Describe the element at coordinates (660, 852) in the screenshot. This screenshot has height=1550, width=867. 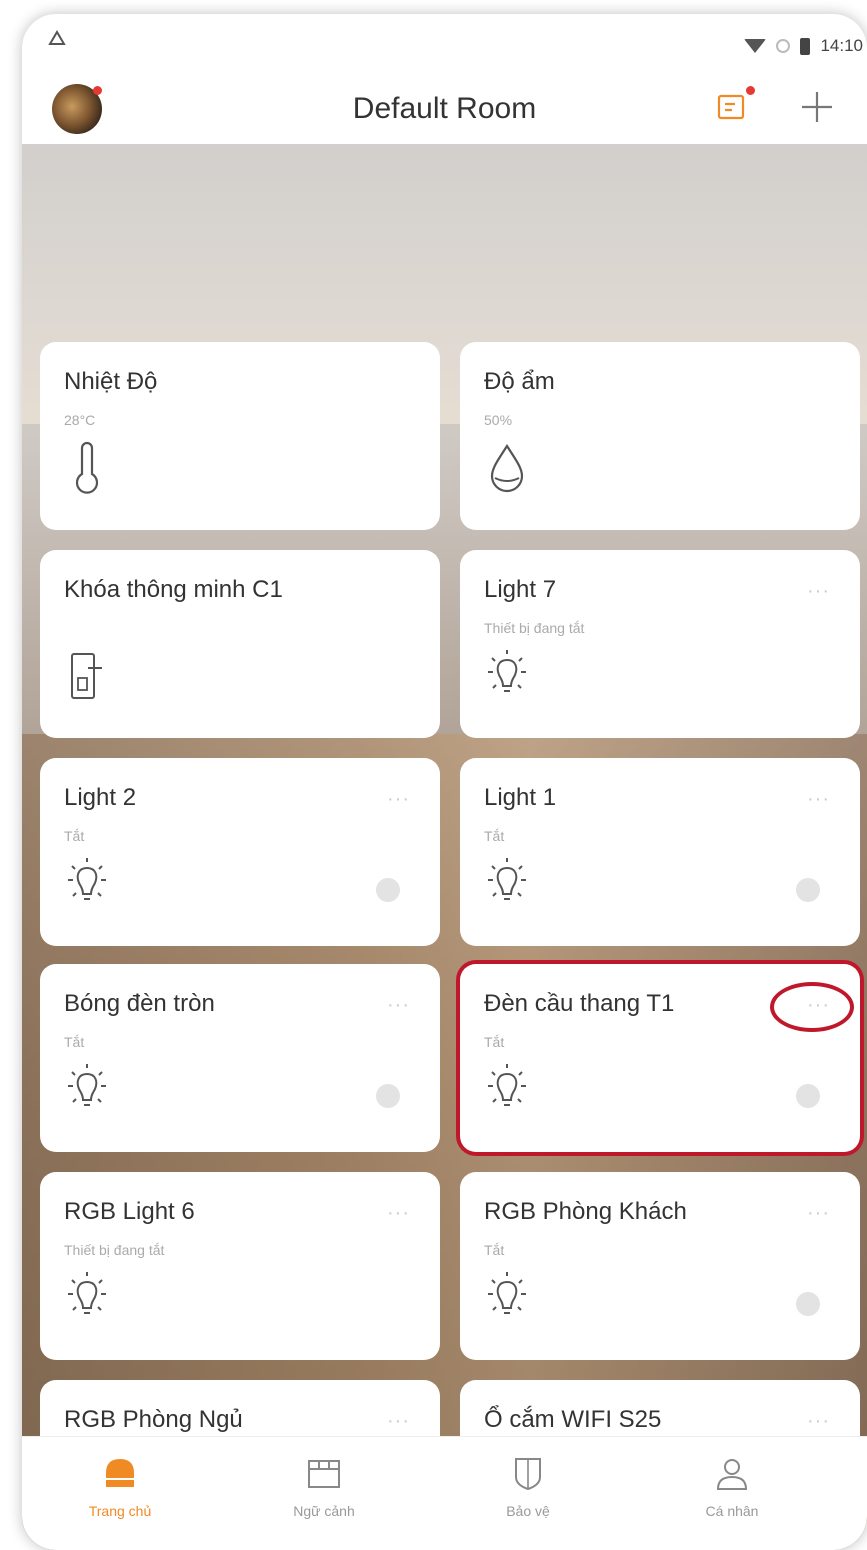
I see `device-card: Light 1 Tắt ···` at that location.